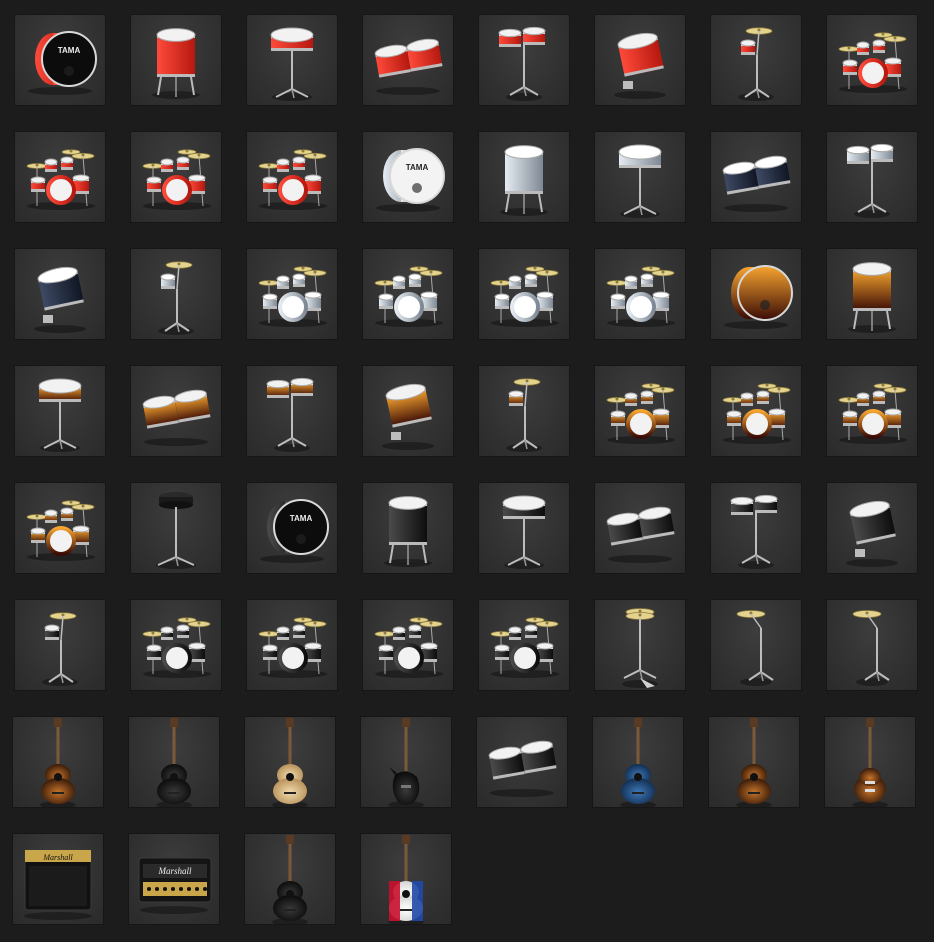 The width and height of the screenshot is (934, 942). I want to click on asset-thumbnail-bass-drum, so click(756, 294).